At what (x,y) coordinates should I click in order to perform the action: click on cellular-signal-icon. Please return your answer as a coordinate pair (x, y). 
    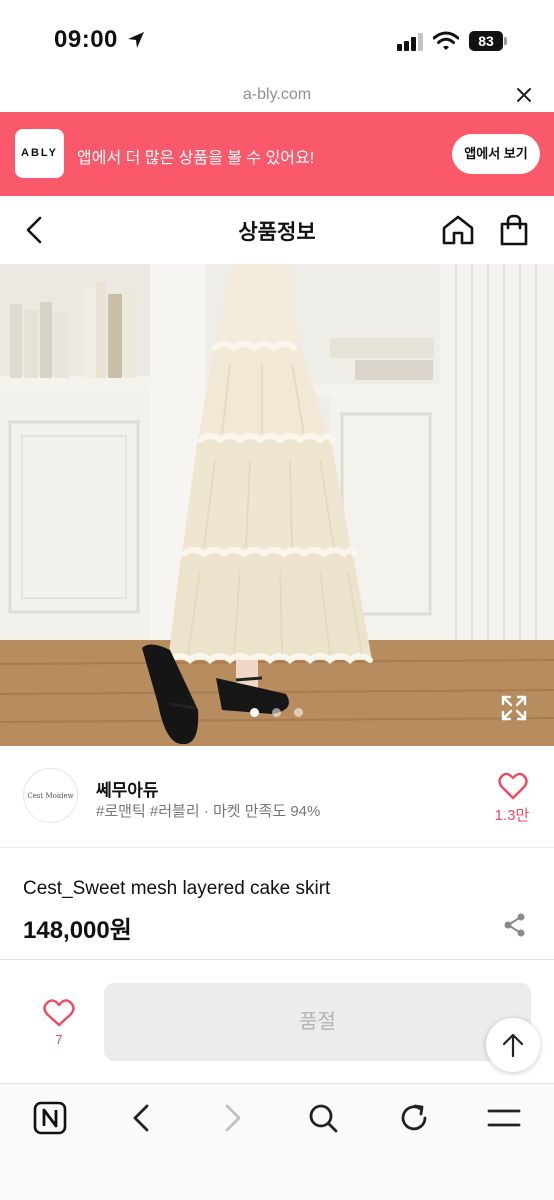
    Looking at the image, I should click on (410, 42).